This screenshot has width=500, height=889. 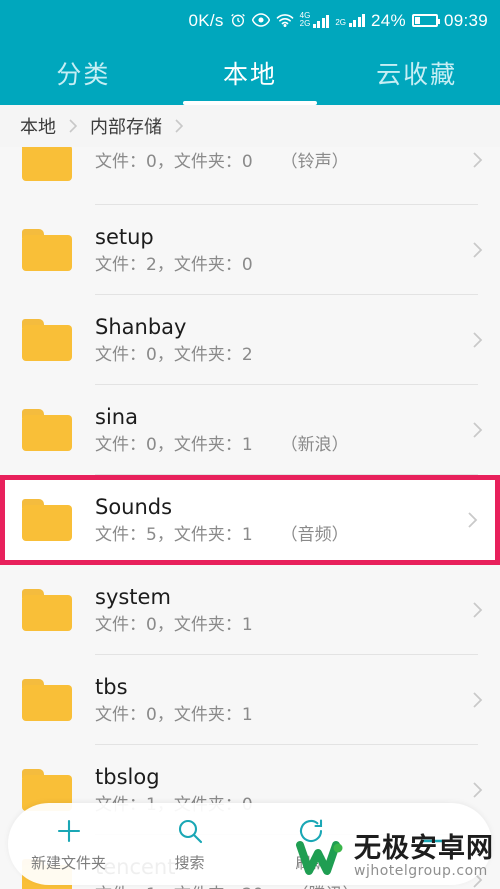 I want to click on refresh-button: 刷新, so click(x=310, y=844).